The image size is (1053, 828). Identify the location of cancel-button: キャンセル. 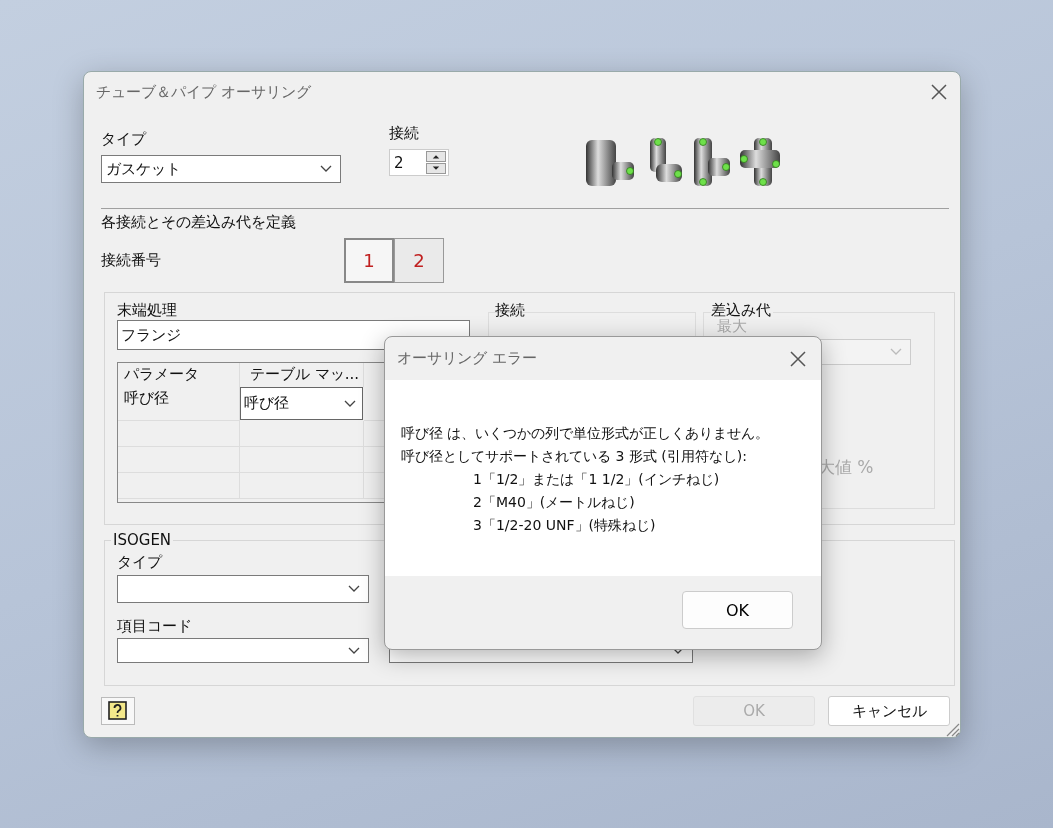
(889, 711).